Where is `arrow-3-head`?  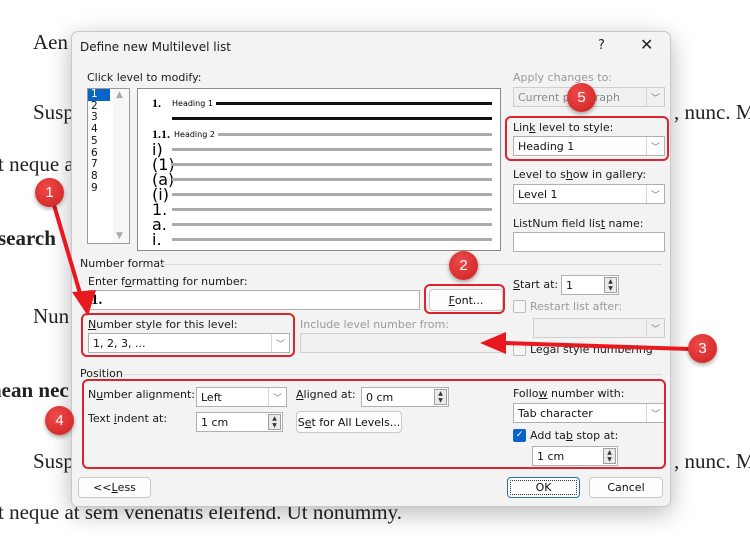
arrow-3-head is located at coordinates (493, 343).